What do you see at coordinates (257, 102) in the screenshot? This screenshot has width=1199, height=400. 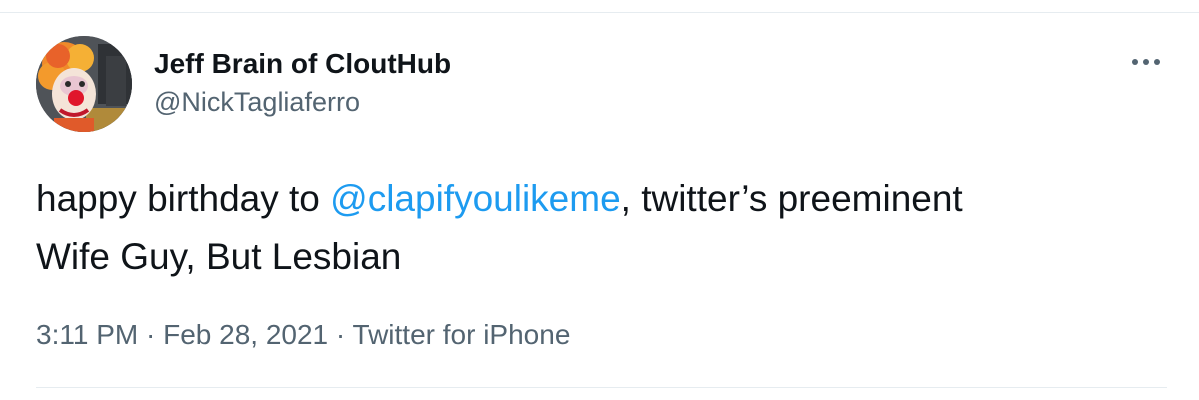 I see `user-handle: @NickTagliaferro` at bounding box center [257, 102].